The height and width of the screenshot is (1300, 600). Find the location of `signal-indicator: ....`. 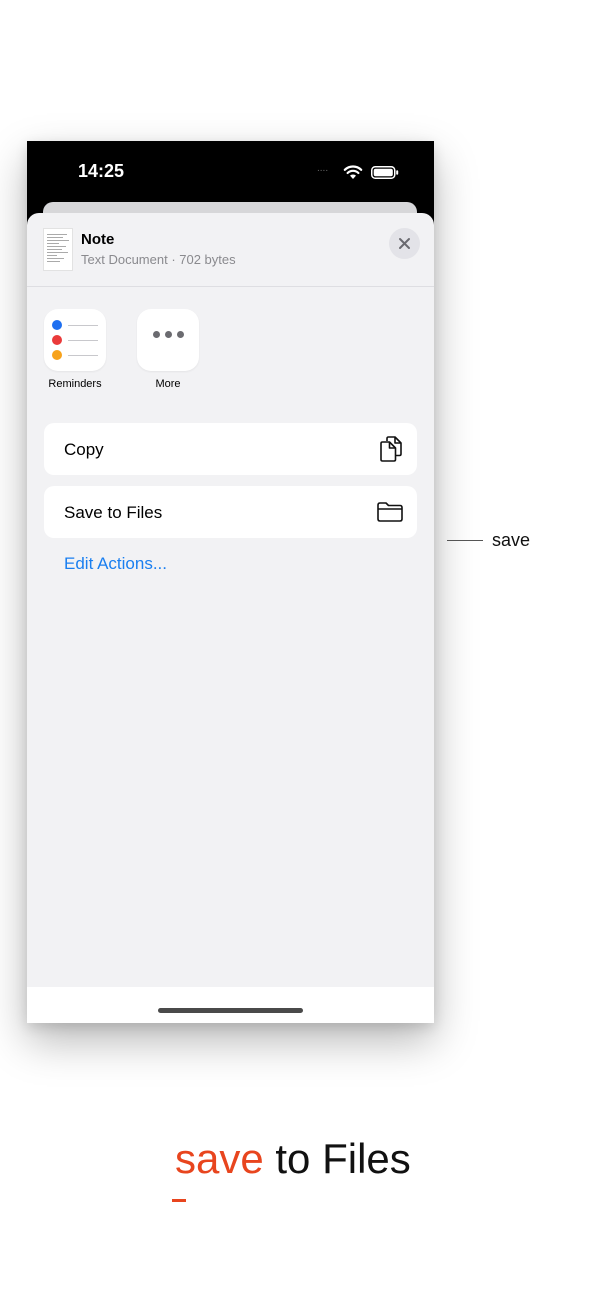

signal-indicator: .... is located at coordinates (323, 168).